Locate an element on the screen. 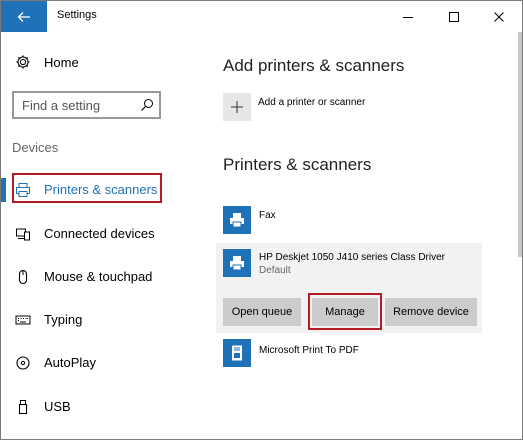  sidebar-item-home: Home is located at coordinates (101, 62).